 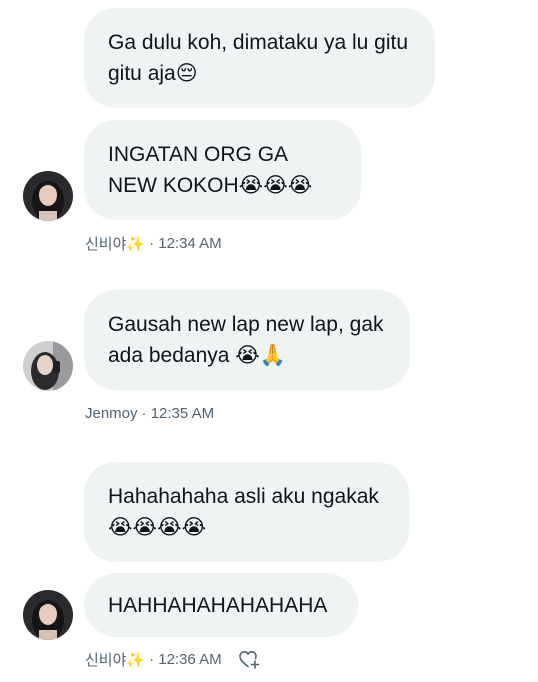 I want to click on sender-name: Jenmoy, so click(x=111, y=413).